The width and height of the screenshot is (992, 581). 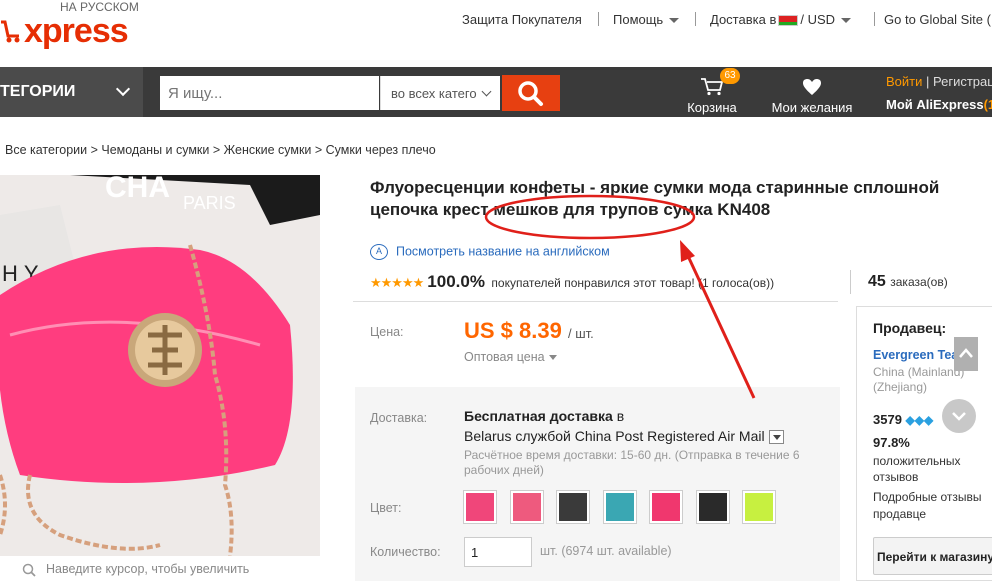 I want to click on image-brand-text: CHA, so click(x=137, y=189).